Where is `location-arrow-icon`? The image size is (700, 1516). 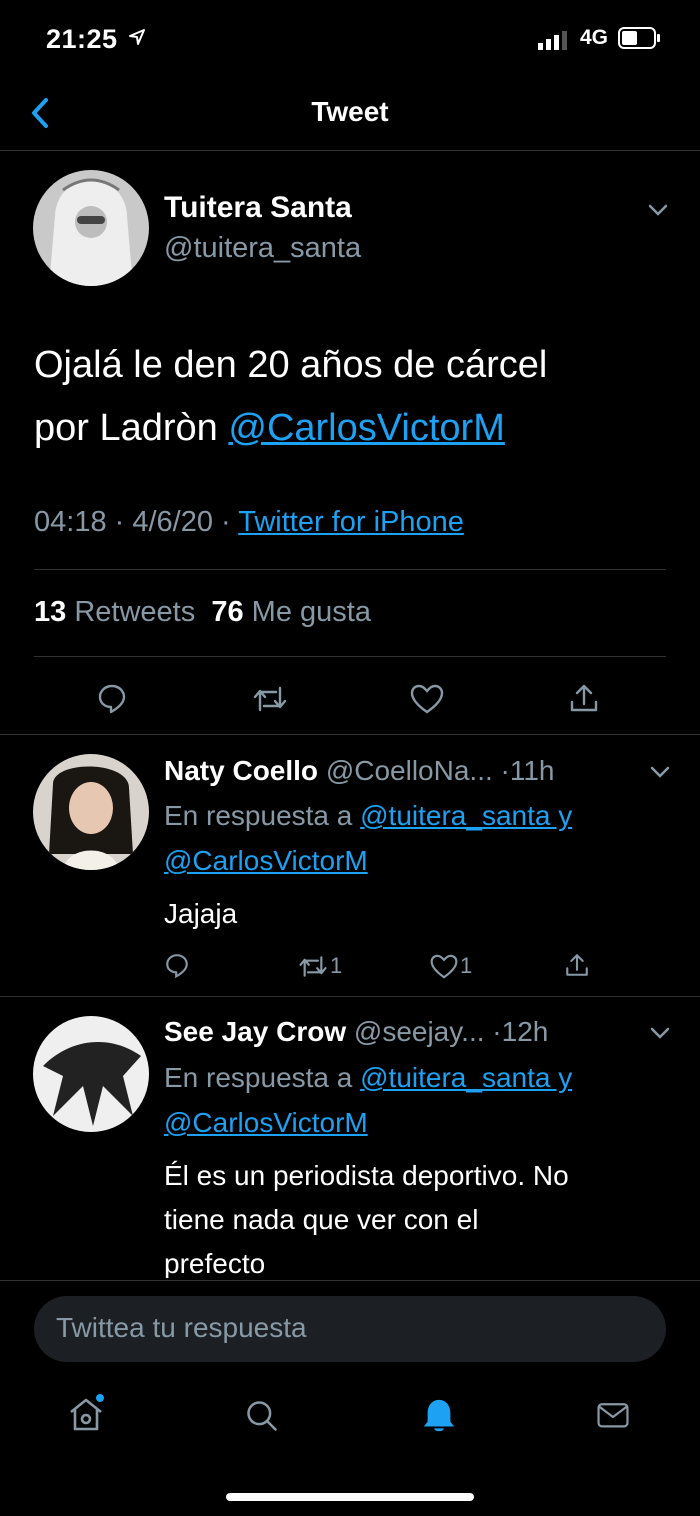 location-arrow-icon is located at coordinates (137, 37).